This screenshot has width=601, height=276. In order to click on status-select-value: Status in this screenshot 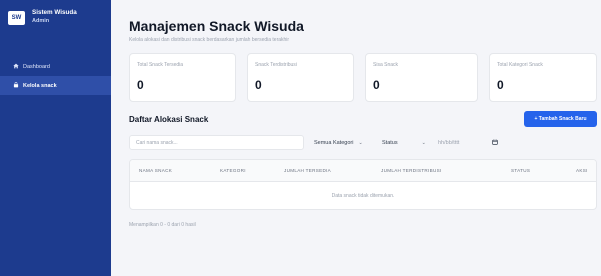, I will do `click(390, 142)`.